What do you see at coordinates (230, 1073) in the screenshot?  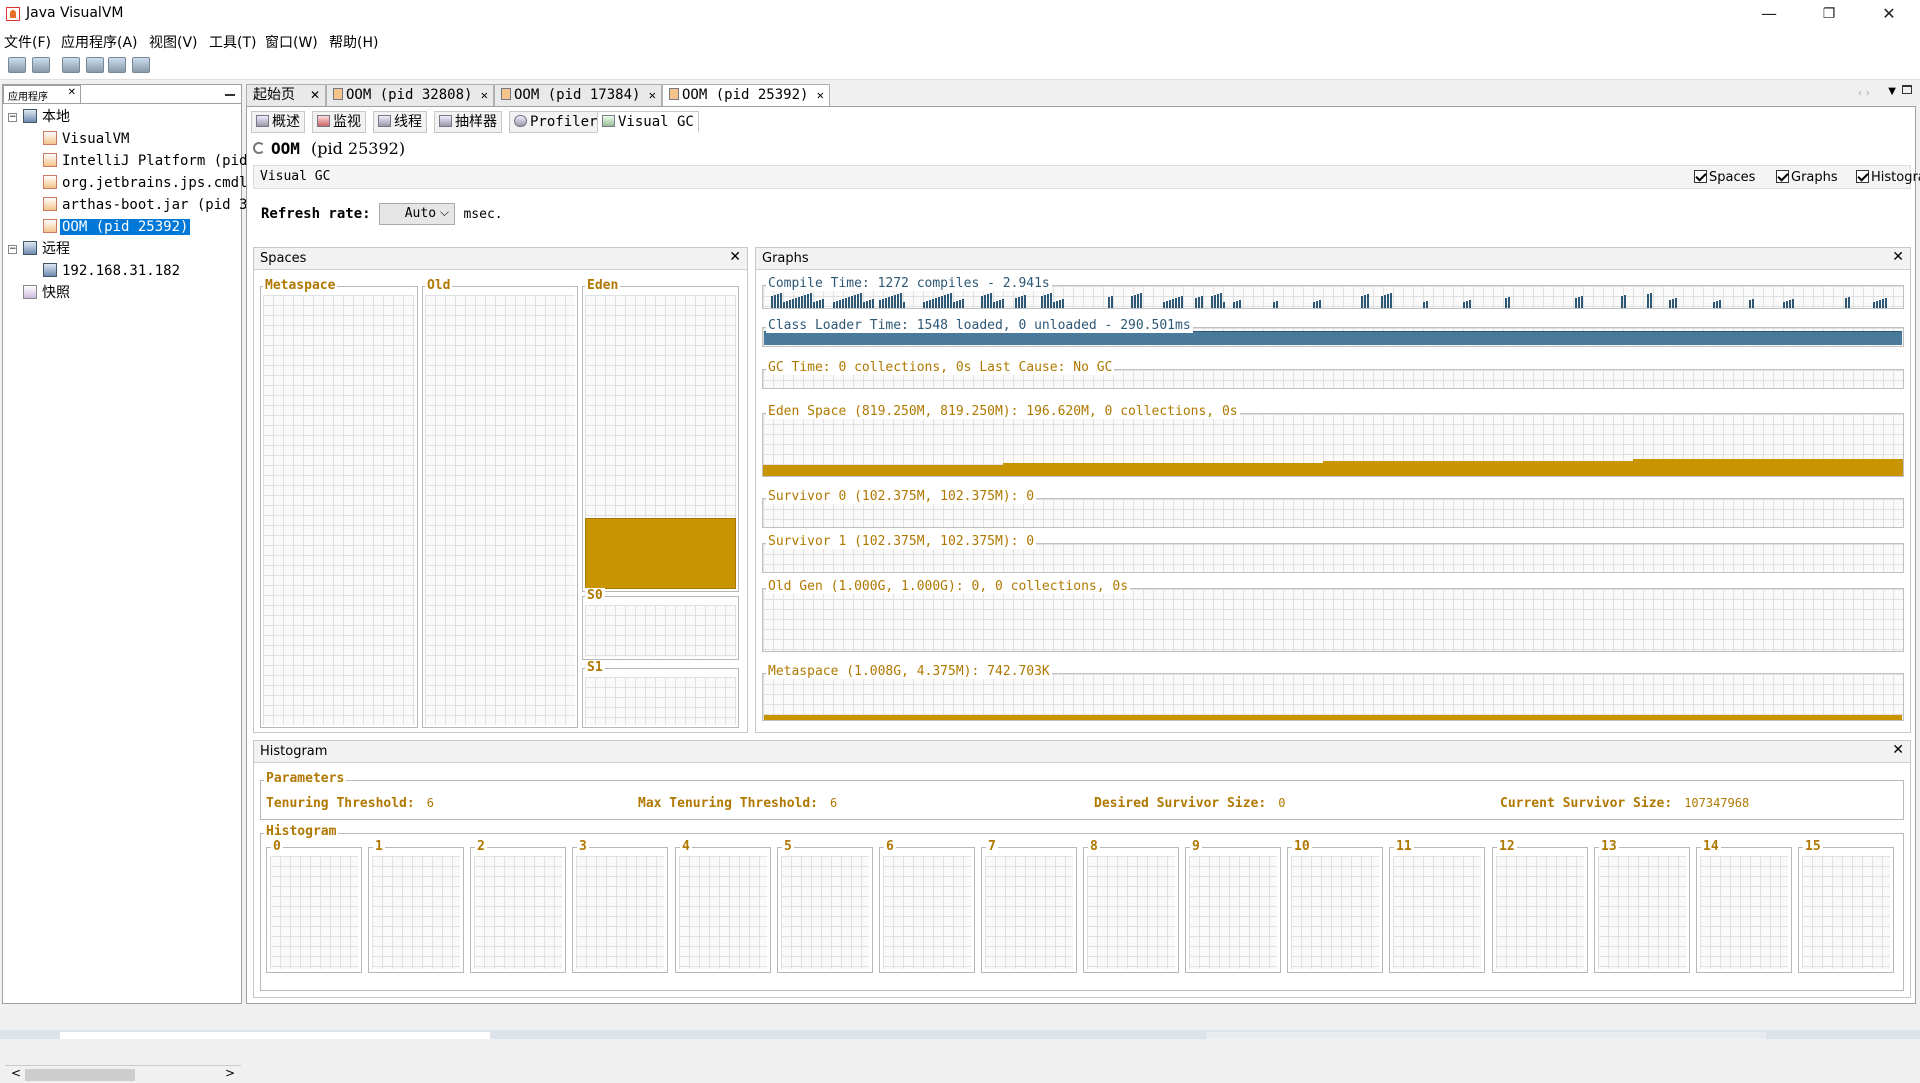 I see `scroll-right-icon: >` at bounding box center [230, 1073].